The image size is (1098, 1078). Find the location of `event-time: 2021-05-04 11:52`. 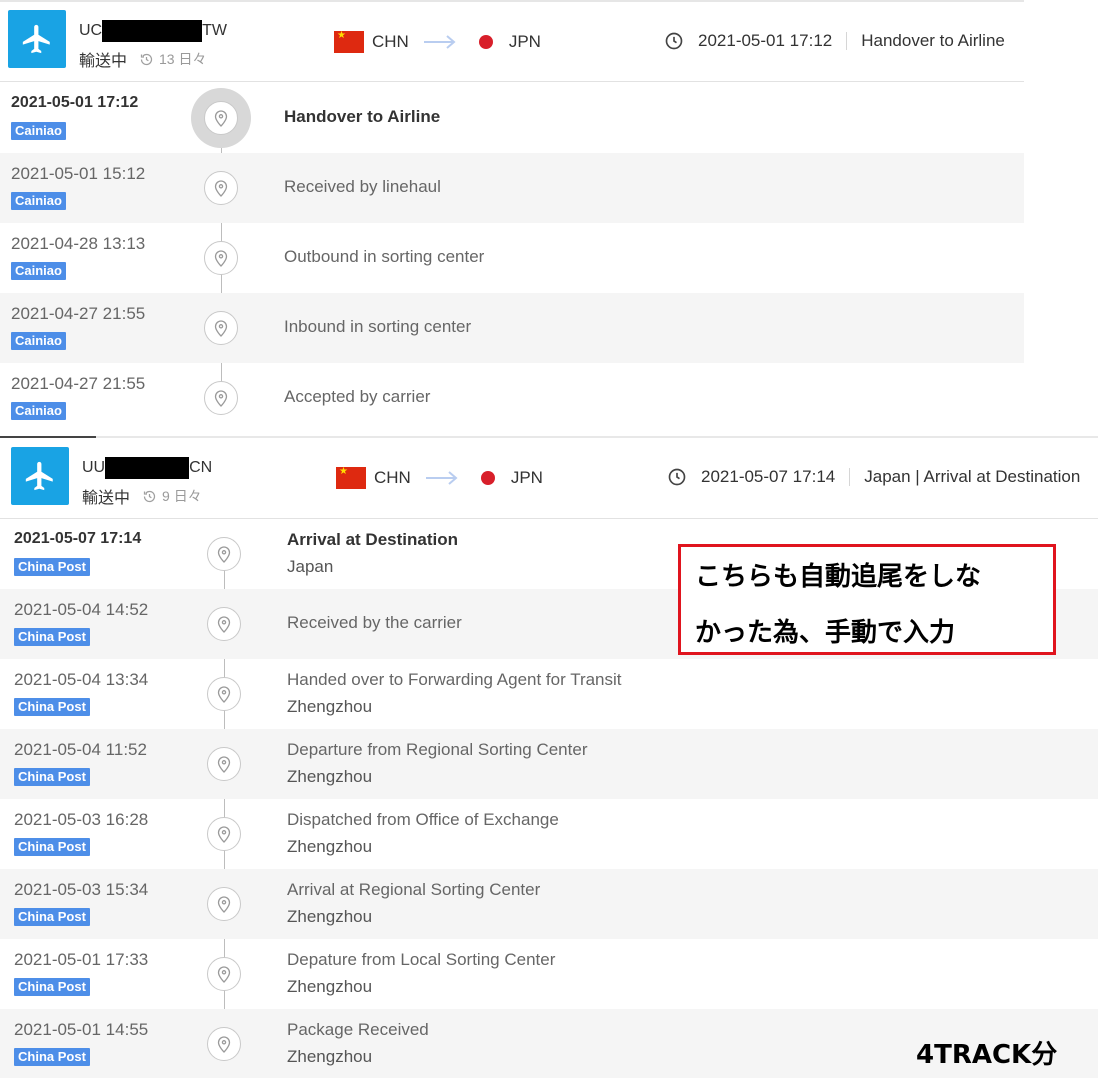

event-time: 2021-05-04 11:52 is located at coordinates (80, 749).